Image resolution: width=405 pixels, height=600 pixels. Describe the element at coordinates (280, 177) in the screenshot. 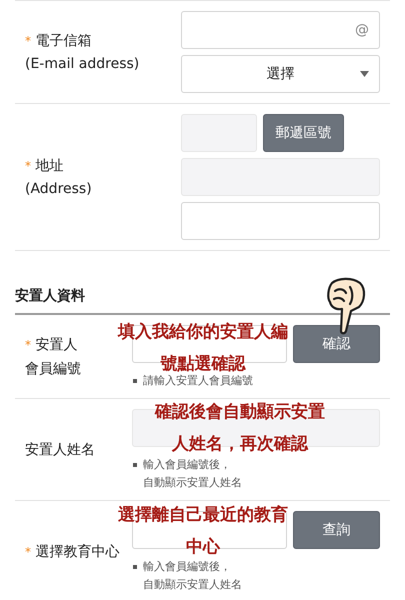

I see `address-field` at that location.